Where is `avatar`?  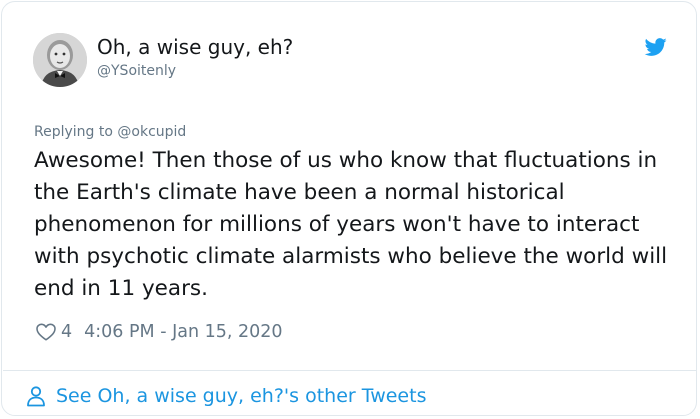
avatar is located at coordinates (60, 60).